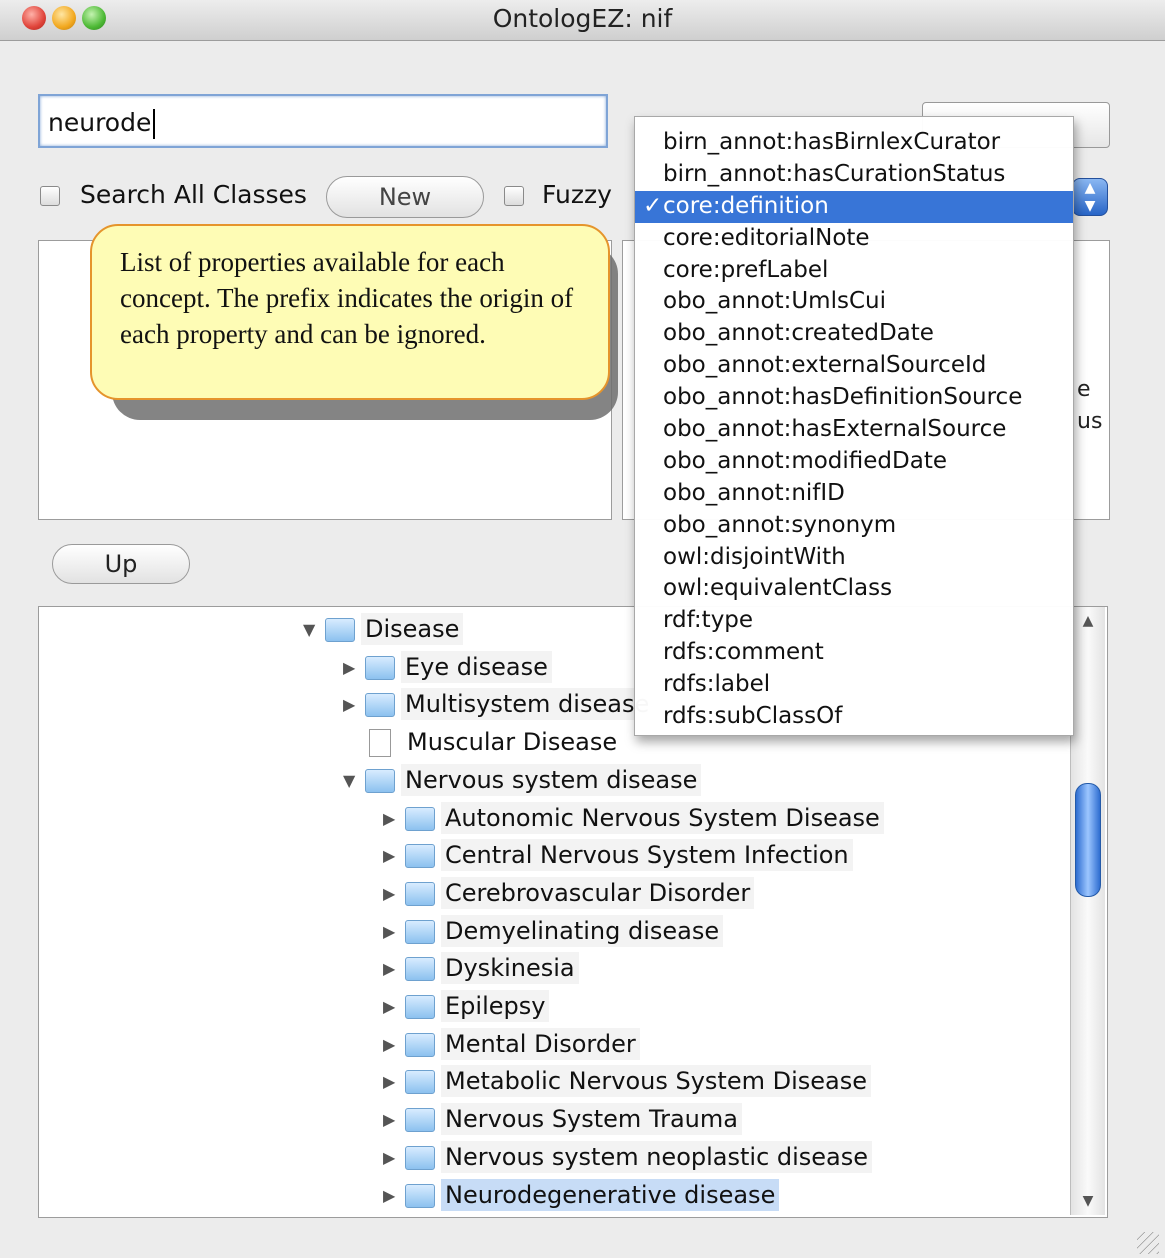 The width and height of the screenshot is (1165, 1258). Describe the element at coordinates (591, 1119) in the screenshot. I see `tree-item-label: Nervous System Trauma` at that location.